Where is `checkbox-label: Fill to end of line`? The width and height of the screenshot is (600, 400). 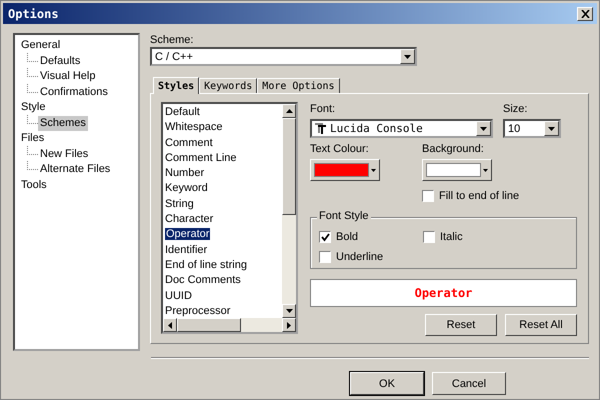
checkbox-label: Fill to end of line is located at coordinates (479, 196).